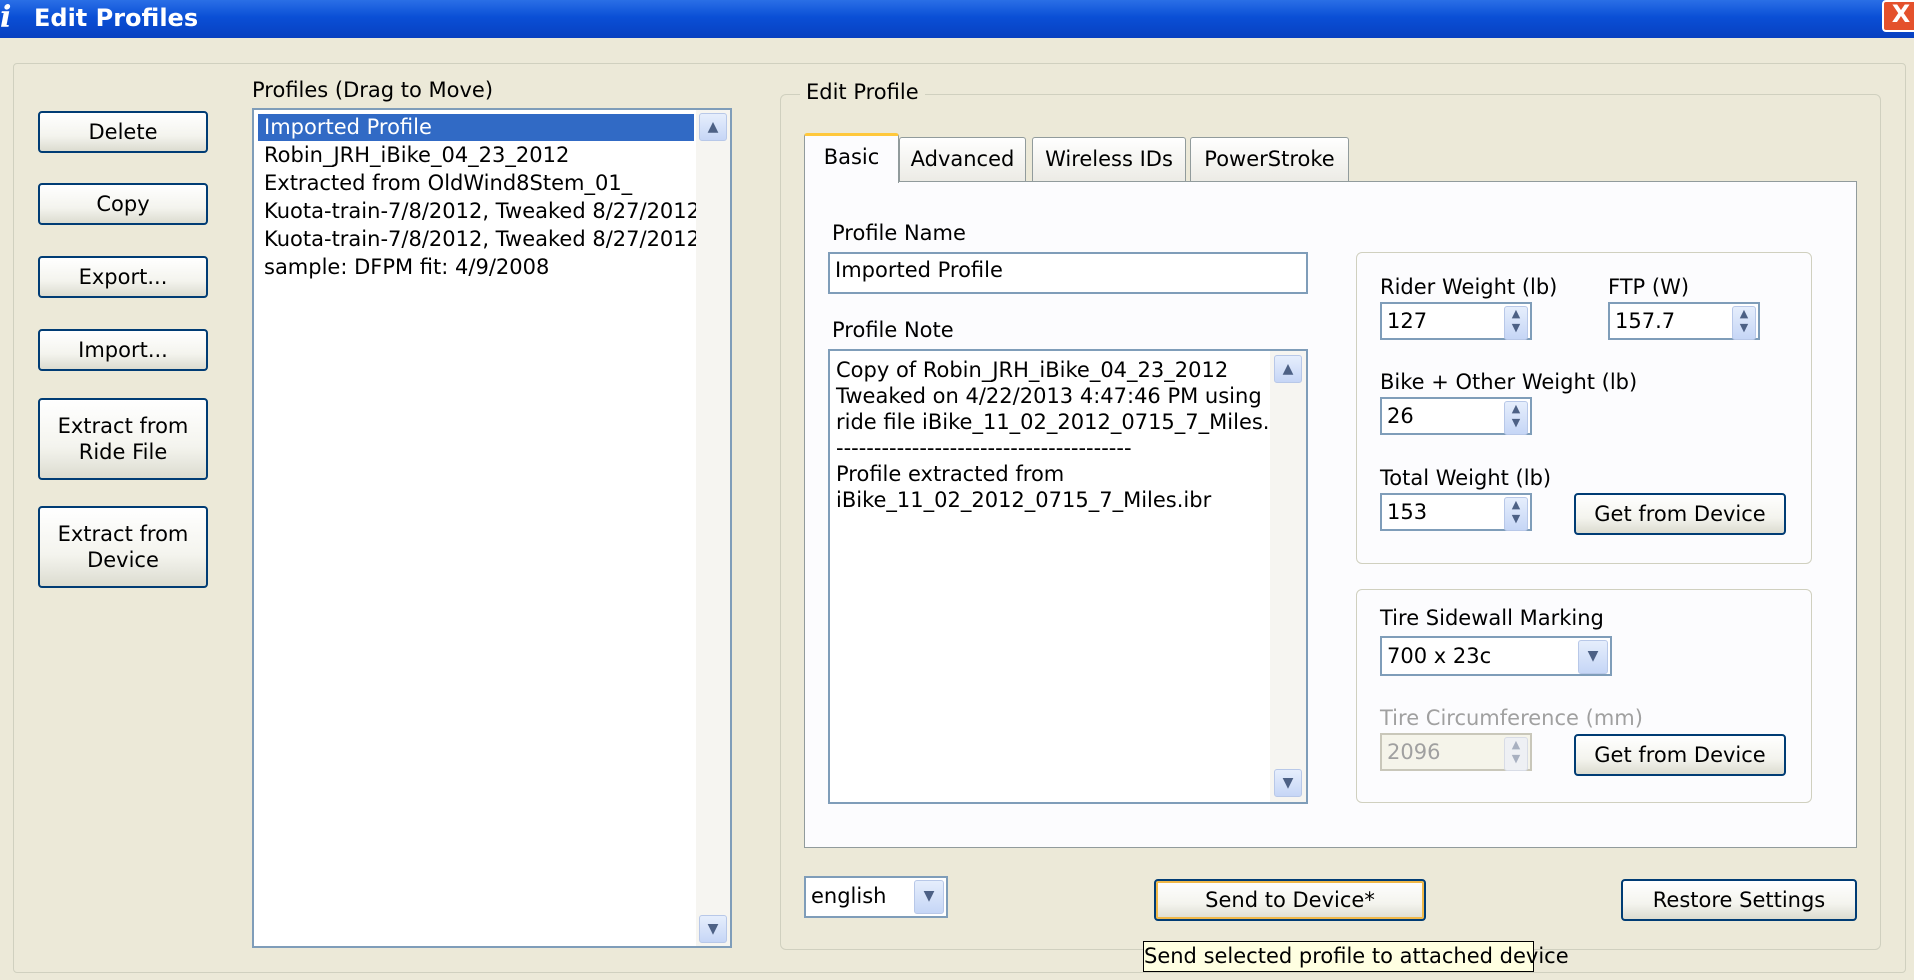  Describe the element at coordinates (448, 183) in the screenshot. I see `list-item: Extracted from OldWind8Stem_01_` at that location.